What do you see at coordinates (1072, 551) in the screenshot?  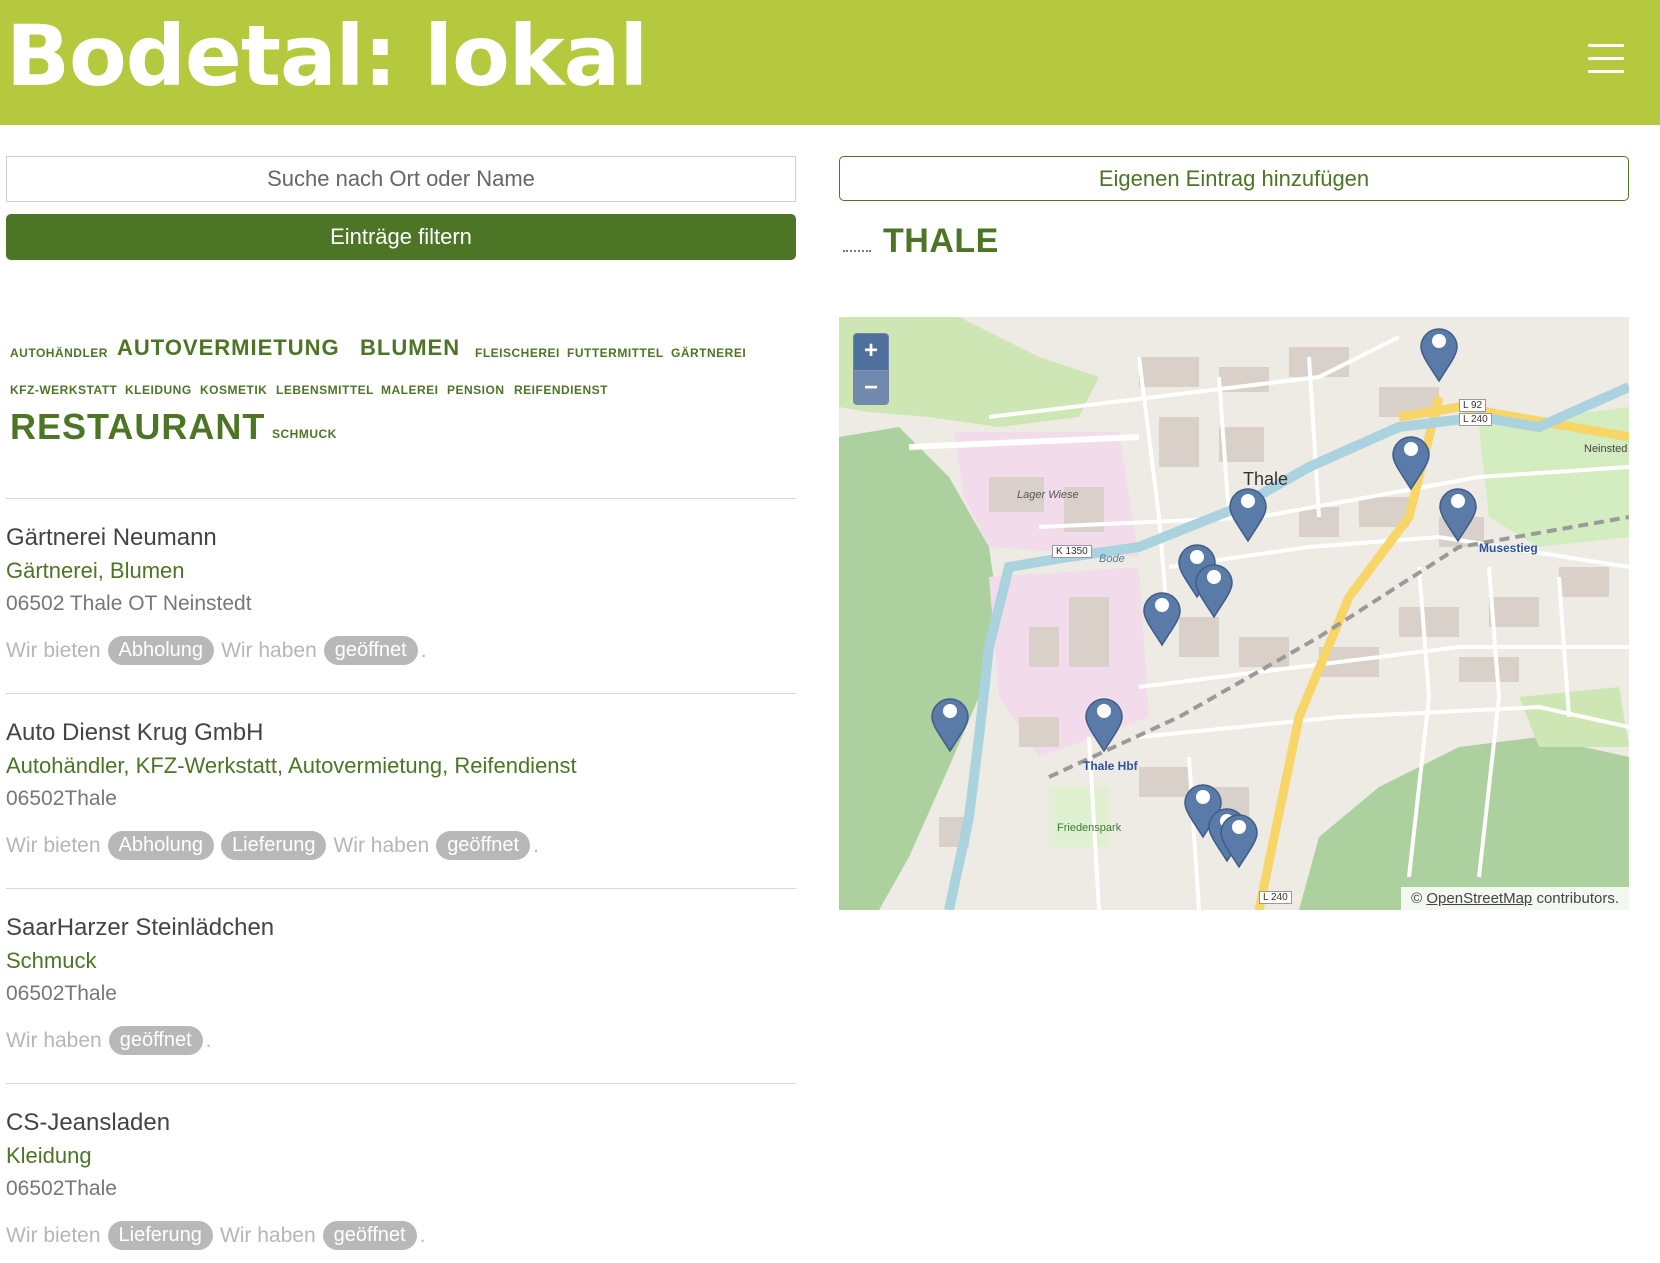 I see `map-label-road-k1350: K 1350` at bounding box center [1072, 551].